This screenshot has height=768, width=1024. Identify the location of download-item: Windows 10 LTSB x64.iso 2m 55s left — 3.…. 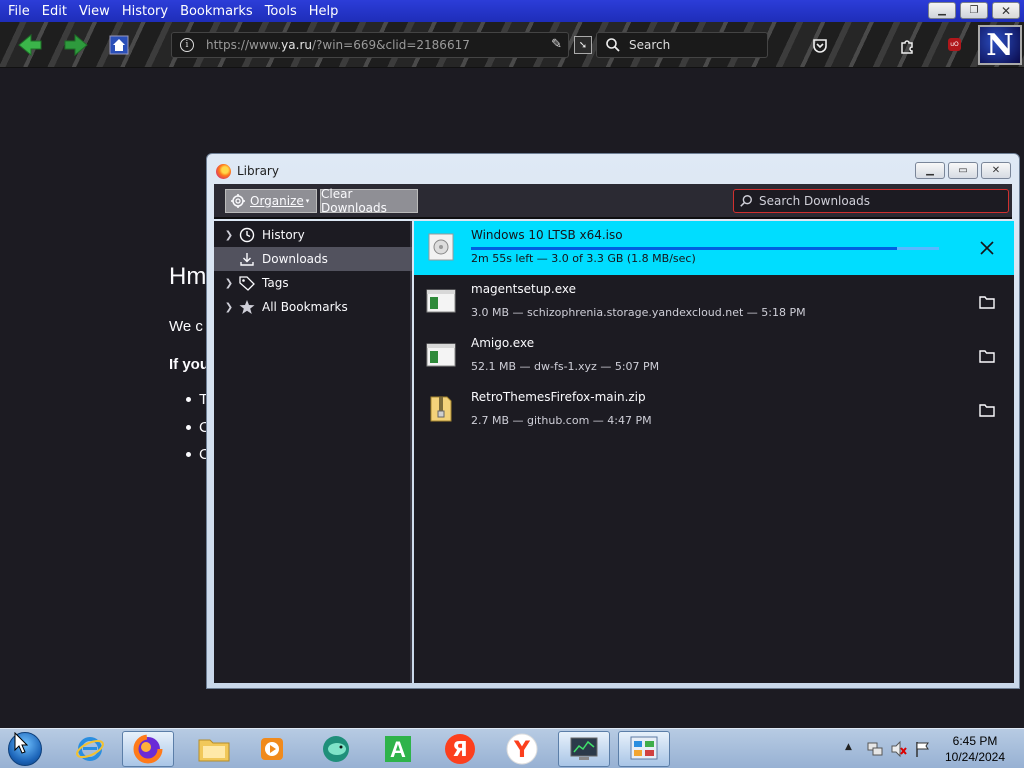
(714, 248).